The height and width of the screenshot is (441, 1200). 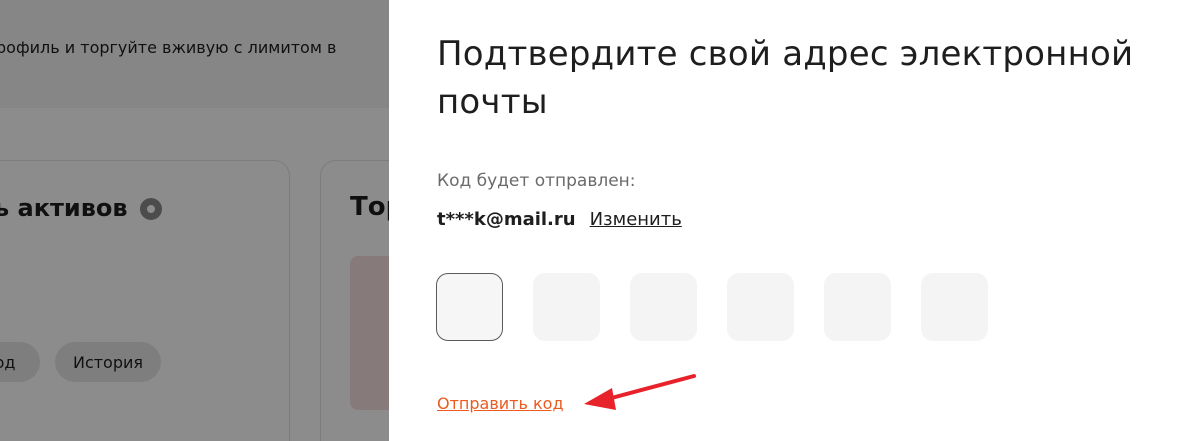 I want to click on change-email-link: Изменить, so click(x=636, y=219).